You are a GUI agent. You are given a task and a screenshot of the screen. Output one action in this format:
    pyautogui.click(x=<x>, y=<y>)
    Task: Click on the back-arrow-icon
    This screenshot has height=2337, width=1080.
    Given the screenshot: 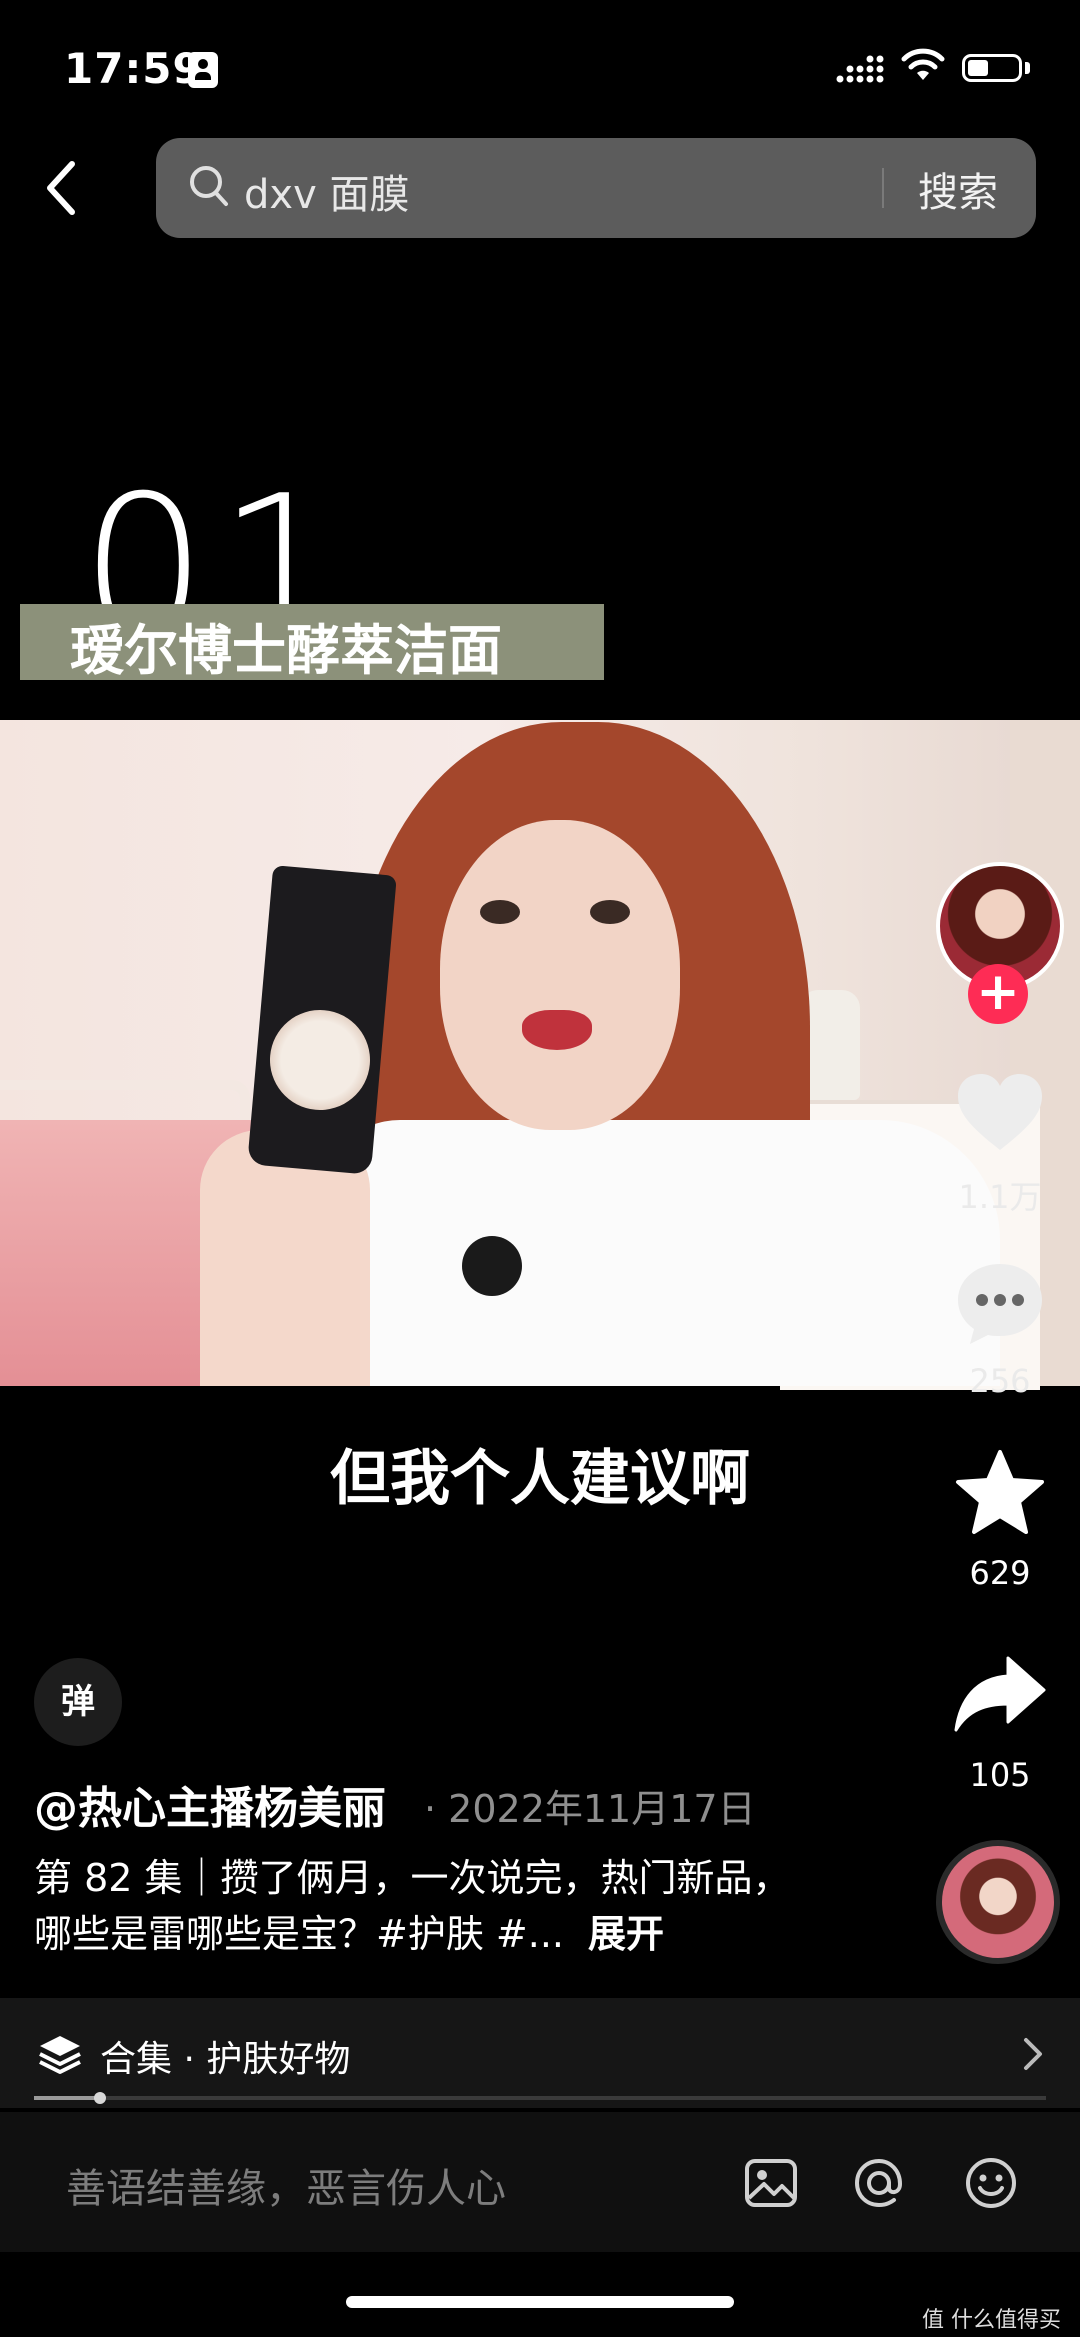 What is the action you would take?
    pyautogui.click(x=62, y=188)
    